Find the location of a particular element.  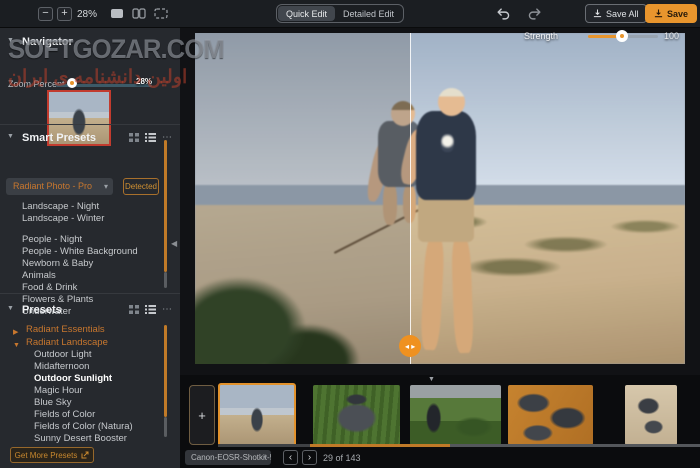

edit-mode-switch: Quick Edit Detailed Edit is located at coordinates (340, 13).